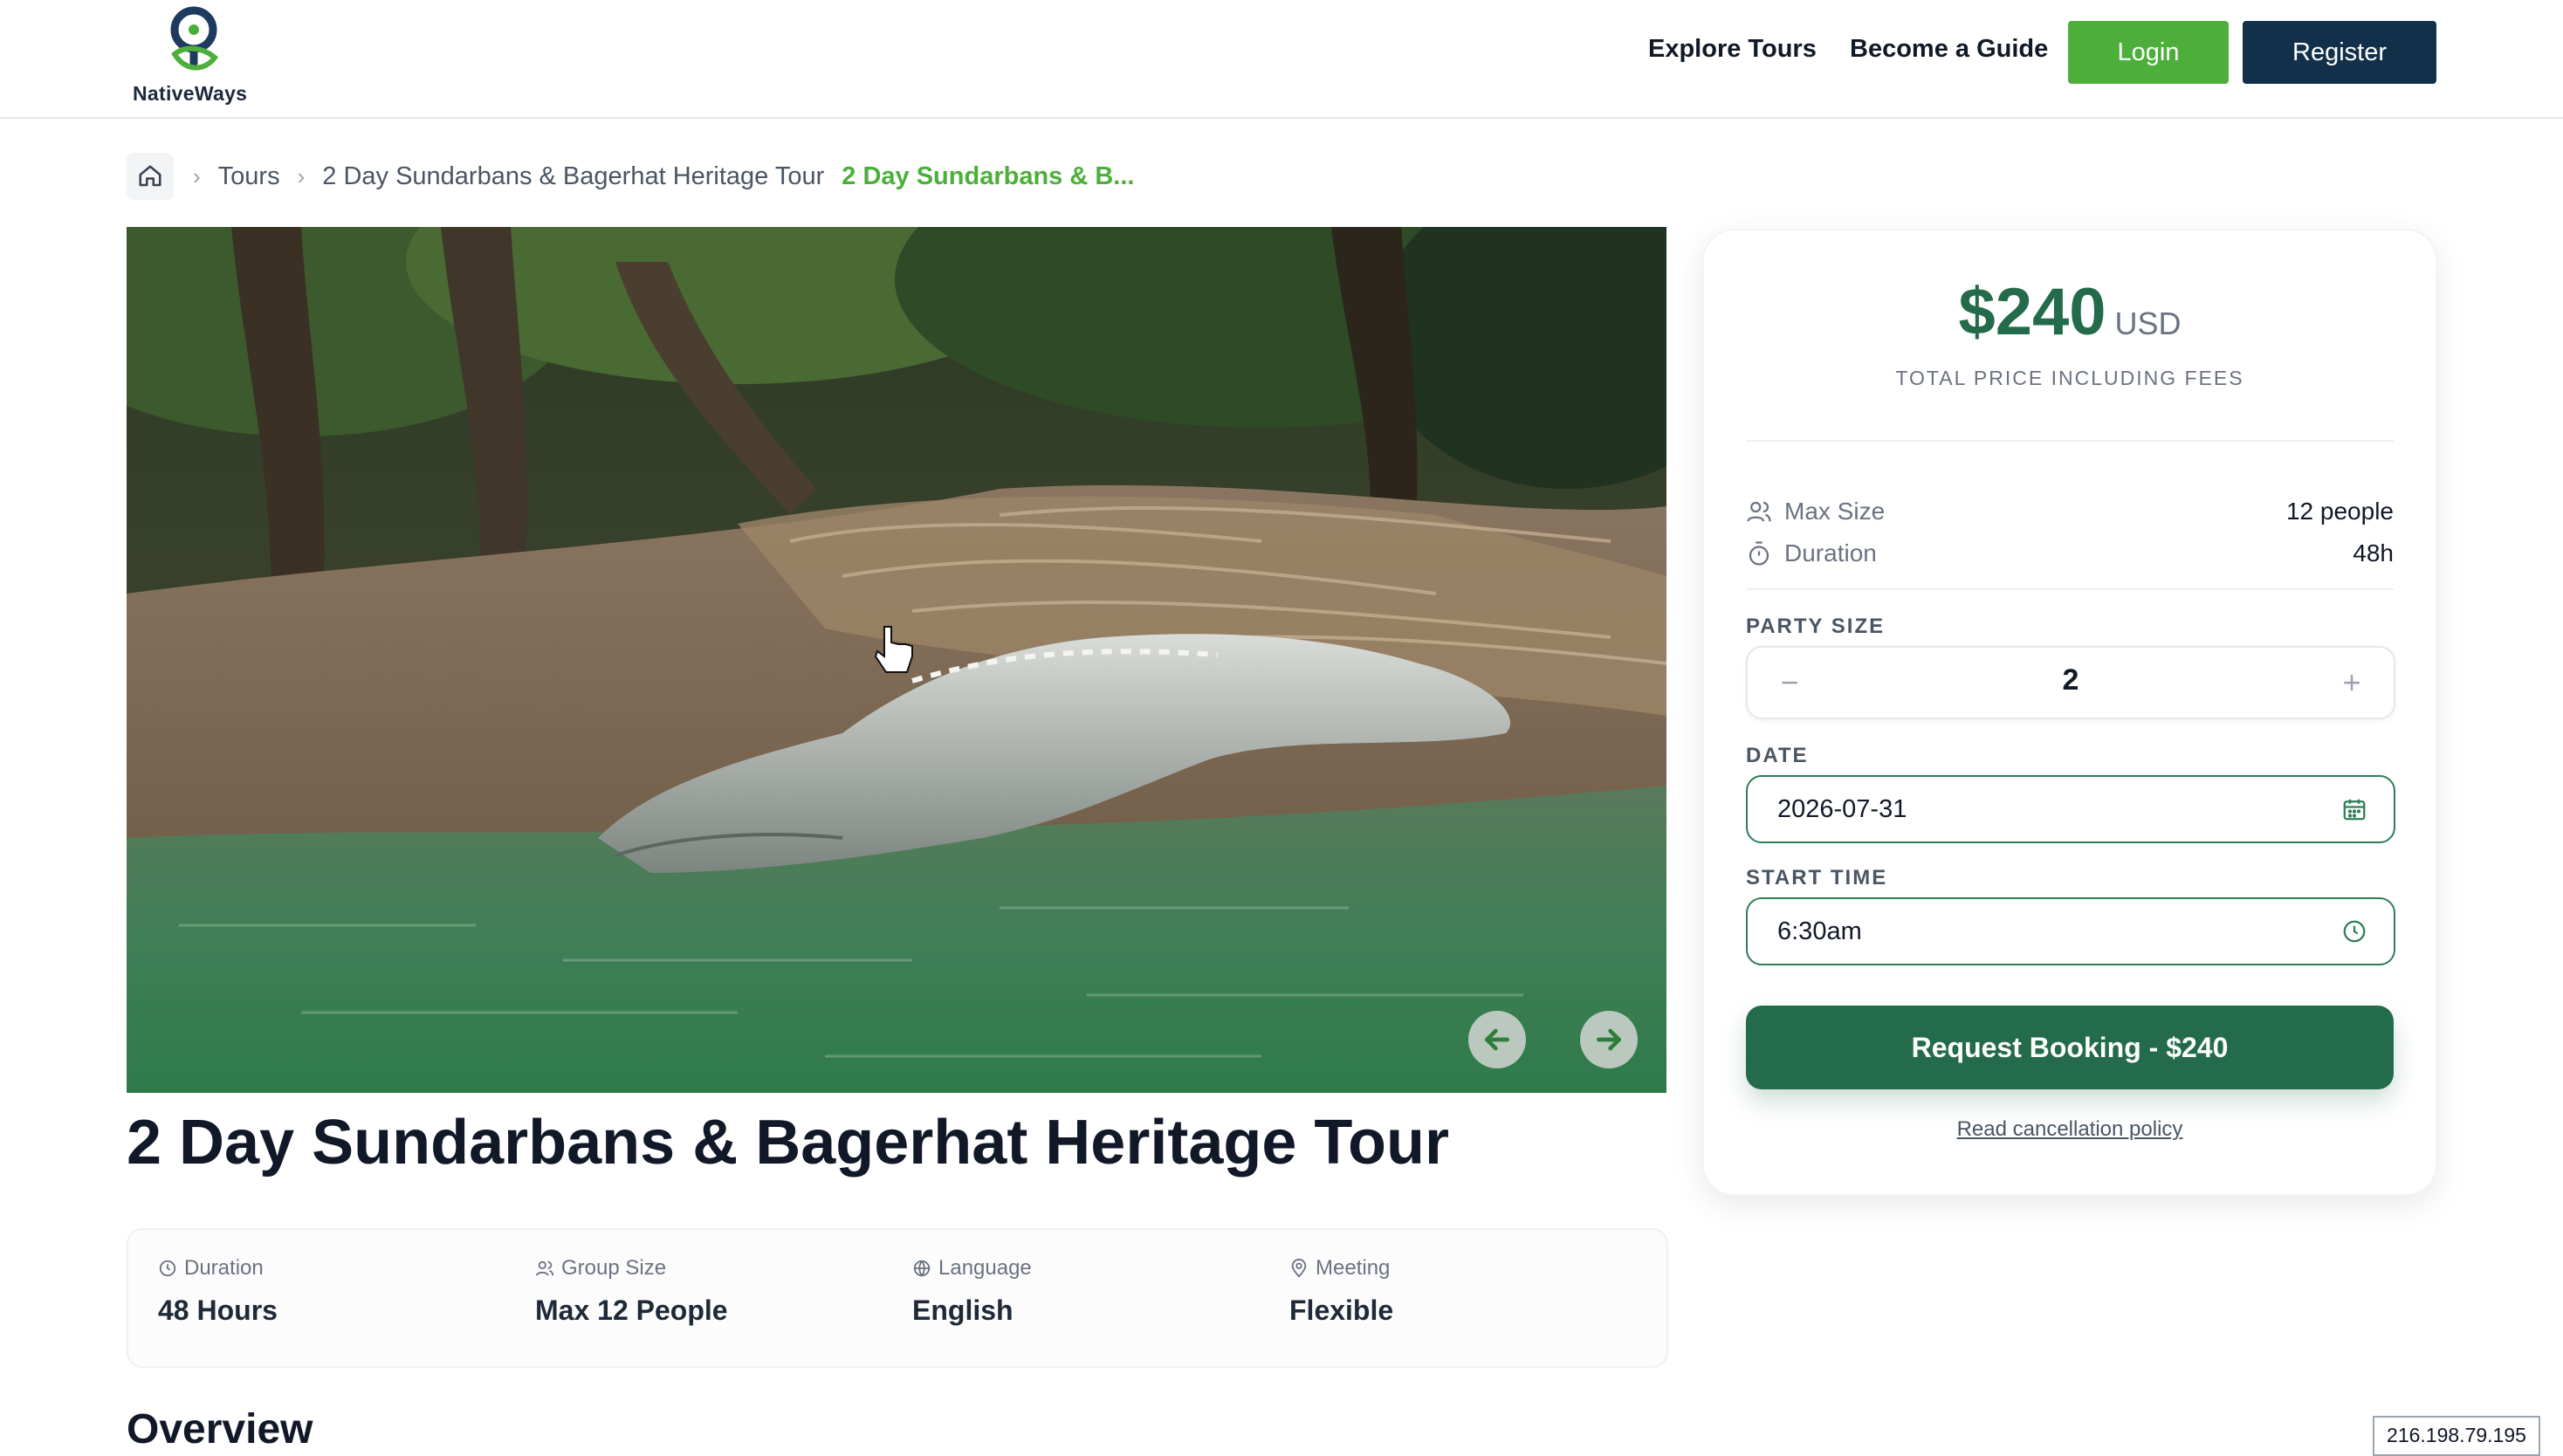 This screenshot has height=1456, width=2563. Describe the element at coordinates (2039, 809) in the screenshot. I see `date-input` at that location.